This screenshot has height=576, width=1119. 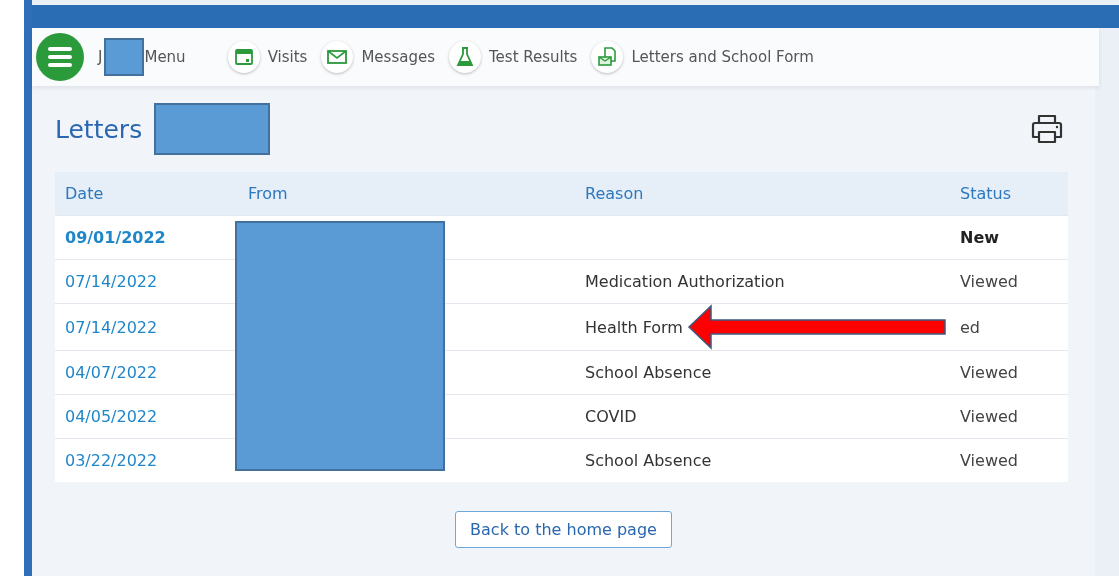 What do you see at coordinates (563, 529) in the screenshot?
I see `back-button: Back to the home page` at bounding box center [563, 529].